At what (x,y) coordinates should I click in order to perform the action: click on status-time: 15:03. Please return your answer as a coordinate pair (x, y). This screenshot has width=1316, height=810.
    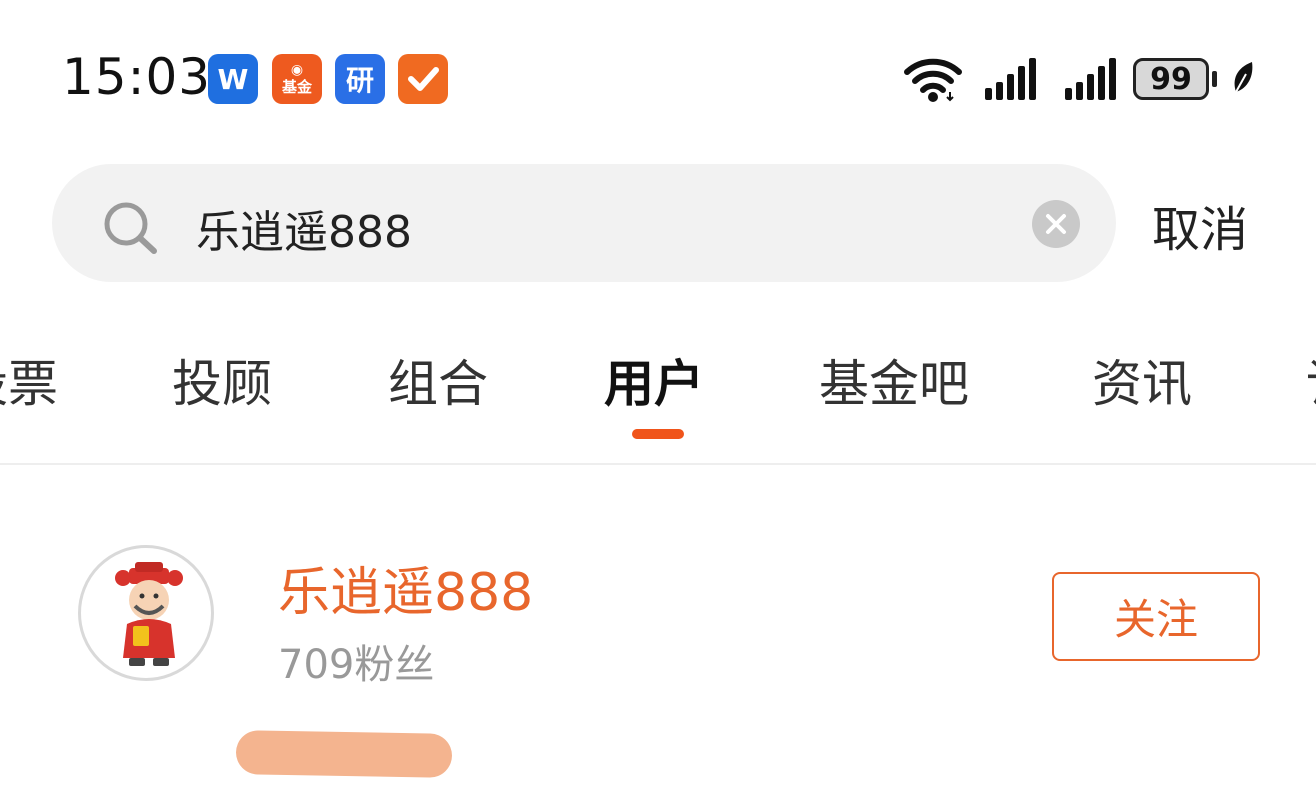
    Looking at the image, I should click on (137, 77).